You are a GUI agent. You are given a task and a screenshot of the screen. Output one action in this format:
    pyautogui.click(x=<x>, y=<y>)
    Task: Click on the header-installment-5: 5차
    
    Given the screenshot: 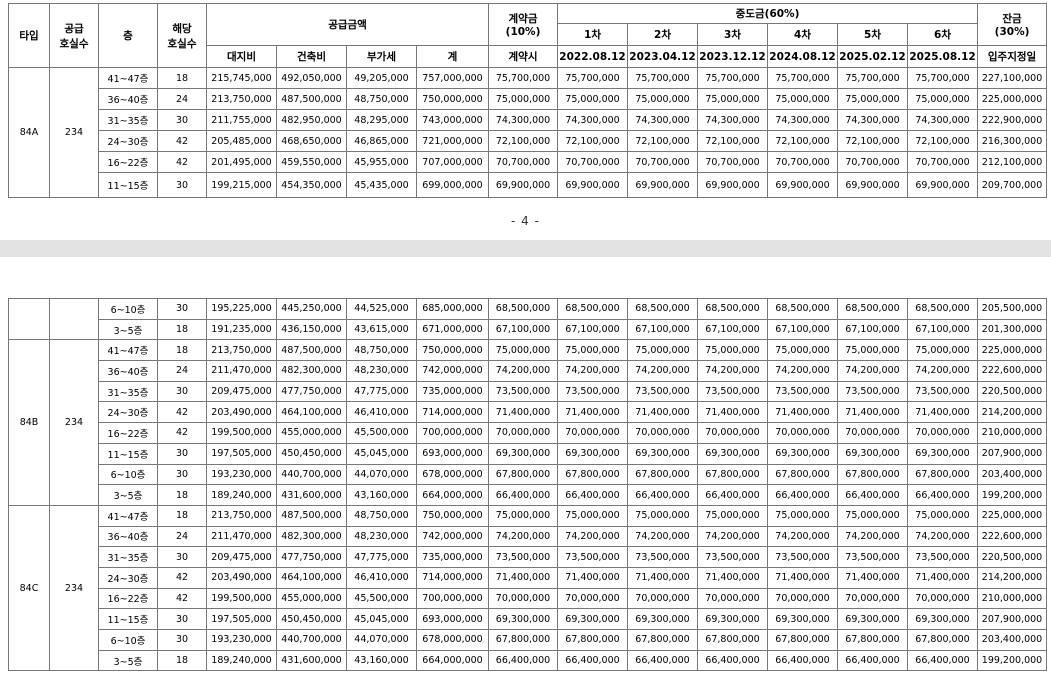 What is the action you would take?
    pyautogui.click(x=873, y=34)
    